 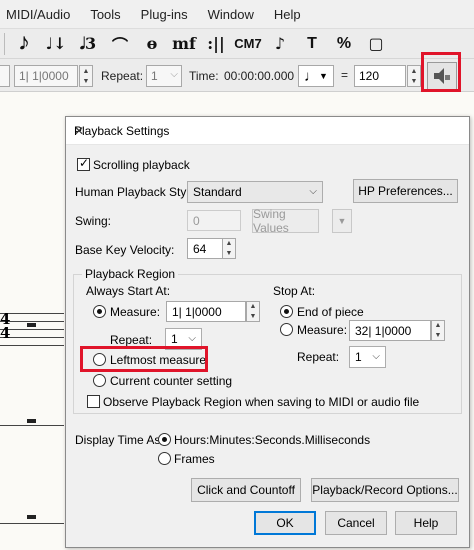 I want to click on chord-tool-icon: CM7, so click(x=248, y=44).